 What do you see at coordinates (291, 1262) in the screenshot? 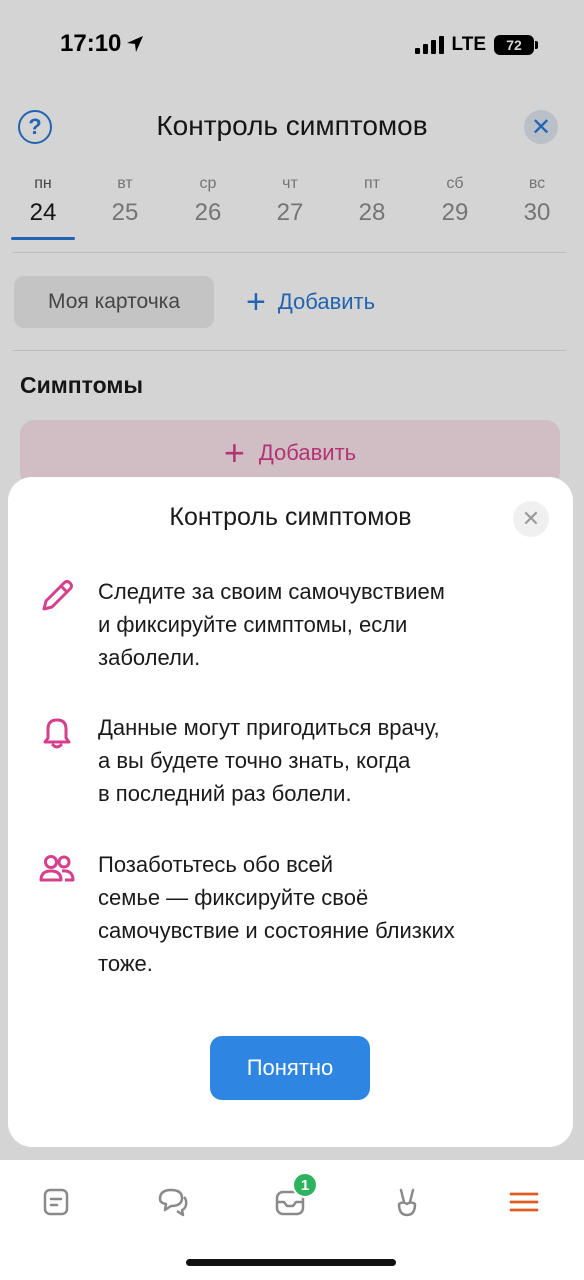
I see `home-indicator` at bounding box center [291, 1262].